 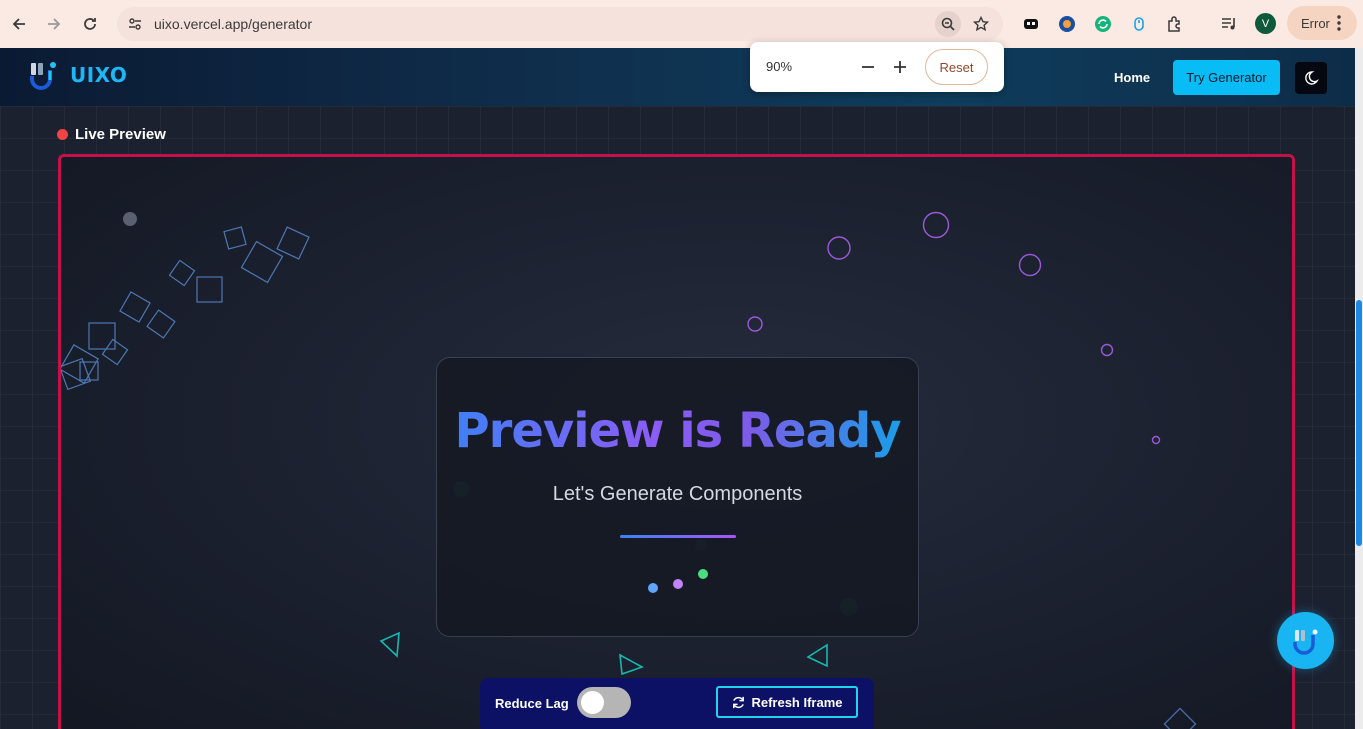 What do you see at coordinates (233, 24) in the screenshot?
I see `url-text: uixo.vercel.app/generator` at bounding box center [233, 24].